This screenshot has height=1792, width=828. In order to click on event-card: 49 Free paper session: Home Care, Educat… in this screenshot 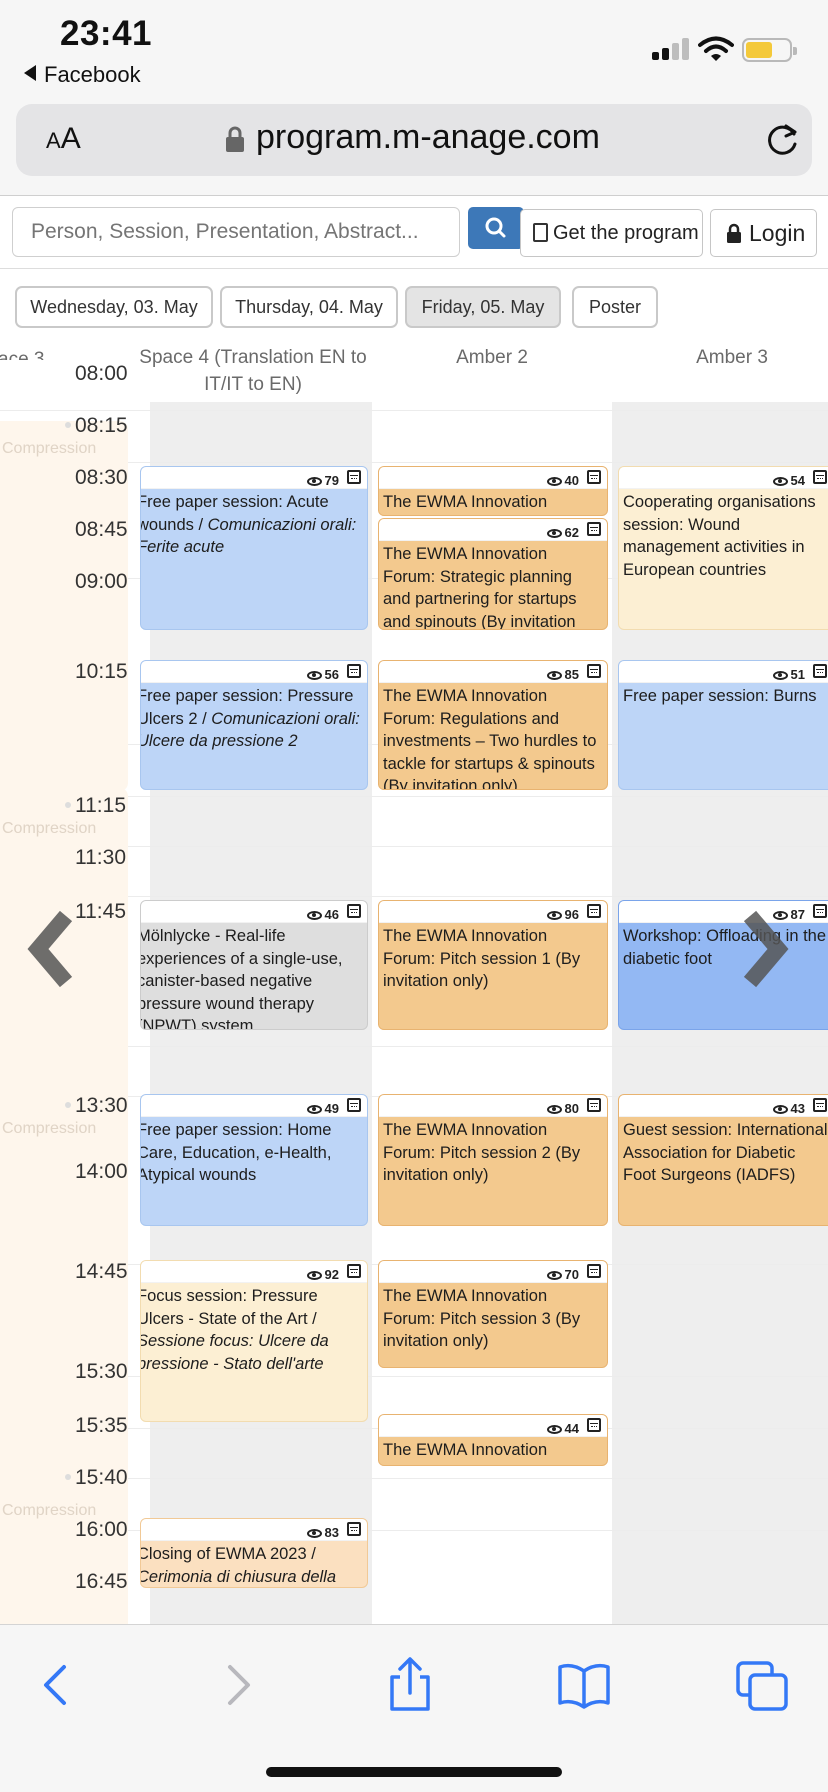, I will do `click(254, 1160)`.